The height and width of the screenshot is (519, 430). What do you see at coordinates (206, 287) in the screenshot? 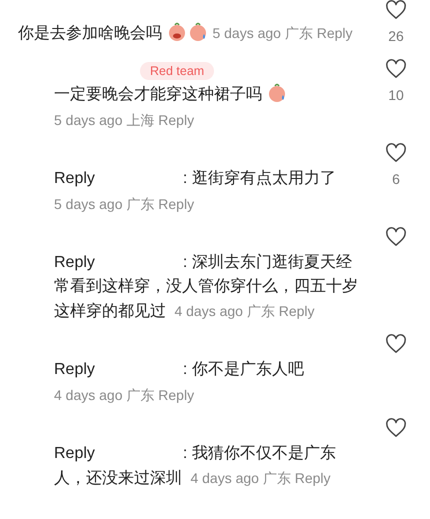
I see `comment-text: Reply : 深圳去东门逛街夏天经常看到这样穿，没人管你穿什么，四五十岁这样穿的都见过 4 days ago 广东 Reply` at bounding box center [206, 287].